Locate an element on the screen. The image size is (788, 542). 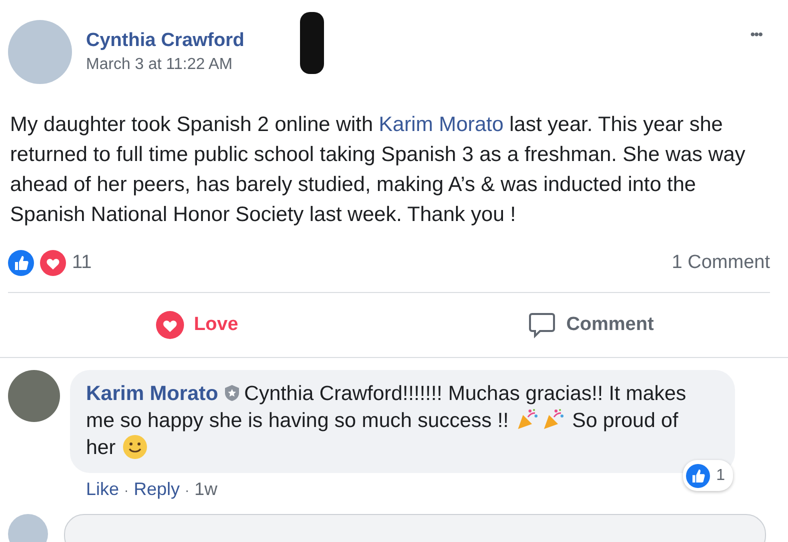
like-count-badge: 1 is located at coordinates (708, 475).